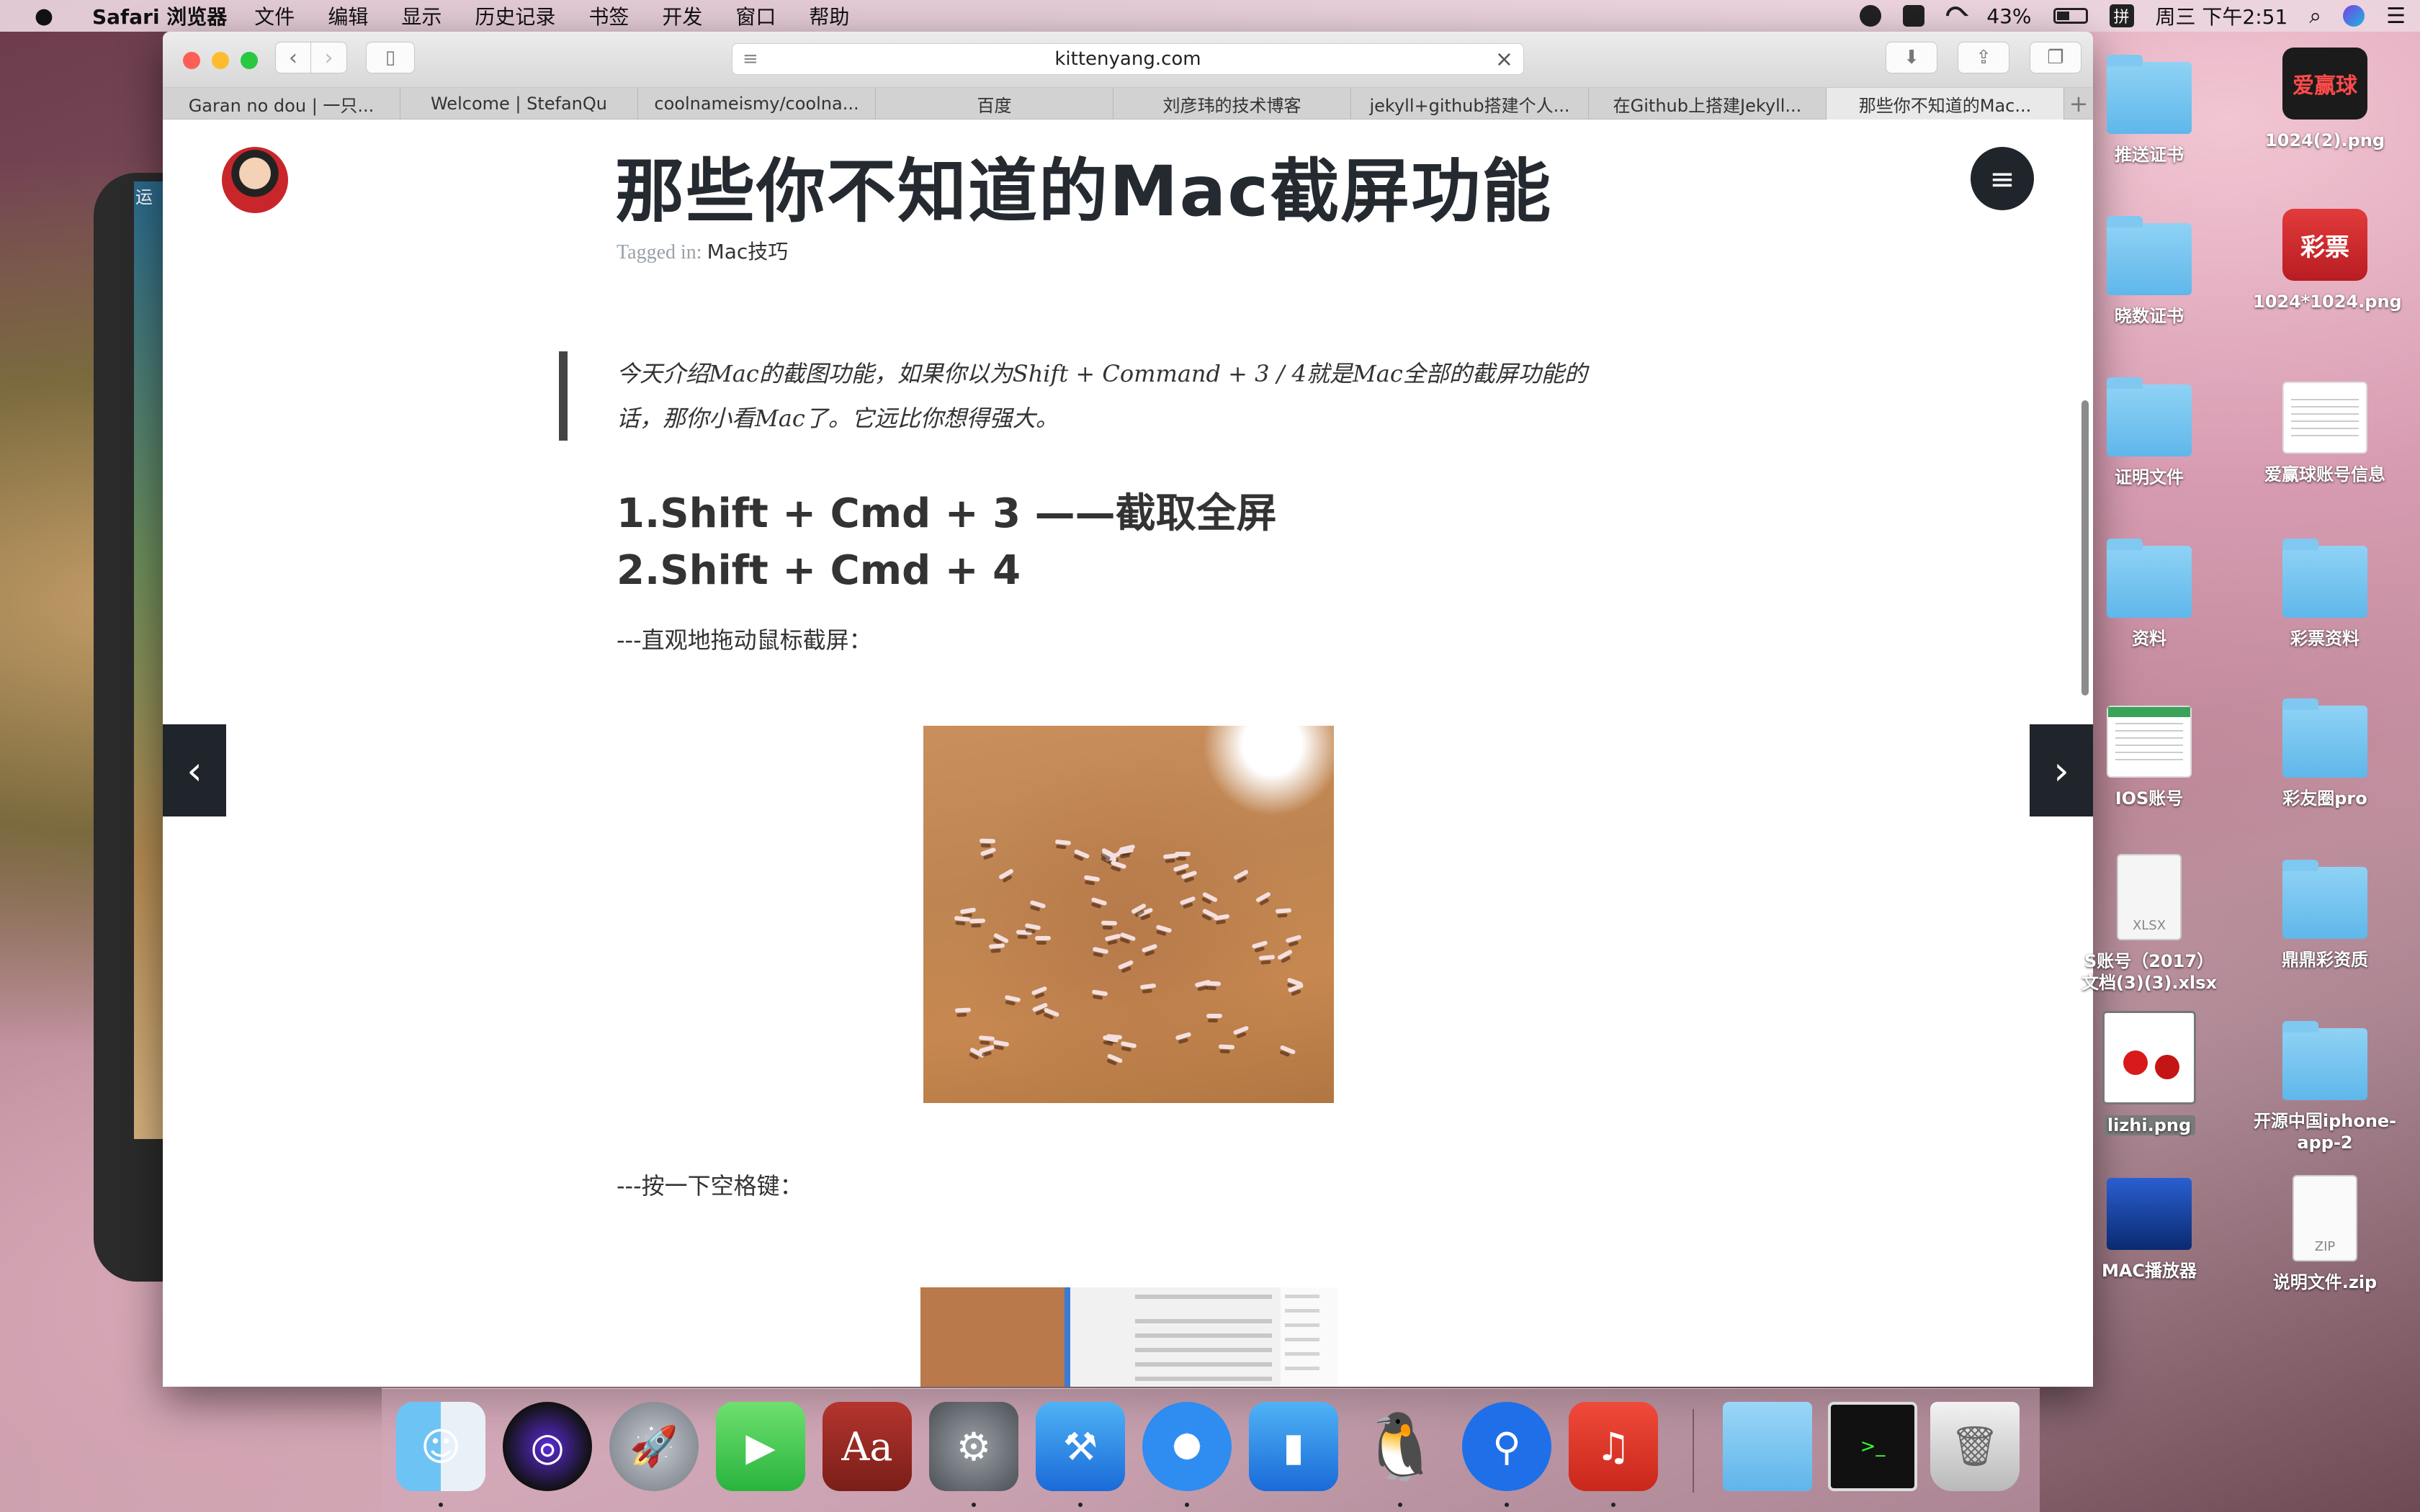 The width and height of the screenshot is (2420, 1512). What do you see at coordinates (293, 57) in the screenshot?
I see `back-button: ‹` at bounding box center [293, 57].